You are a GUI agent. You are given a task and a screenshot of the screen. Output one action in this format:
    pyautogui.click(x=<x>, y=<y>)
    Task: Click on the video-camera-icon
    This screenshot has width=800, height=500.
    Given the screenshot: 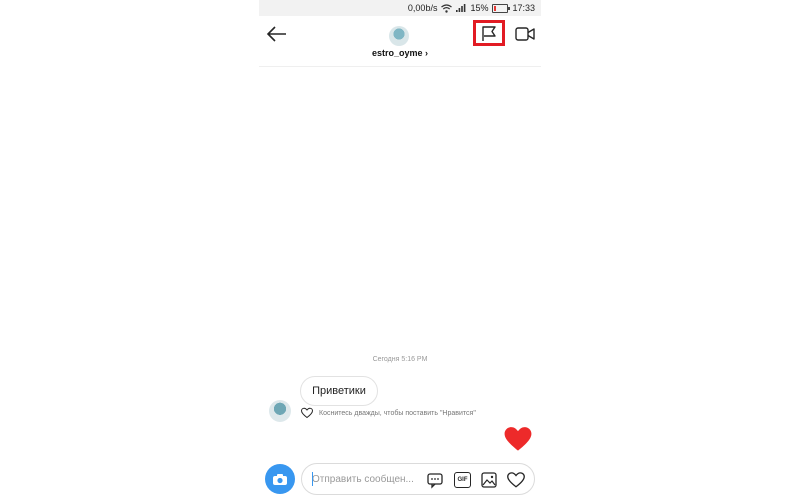 What is the action you would take?
    pyautogui.click(x=525, y=34)
    